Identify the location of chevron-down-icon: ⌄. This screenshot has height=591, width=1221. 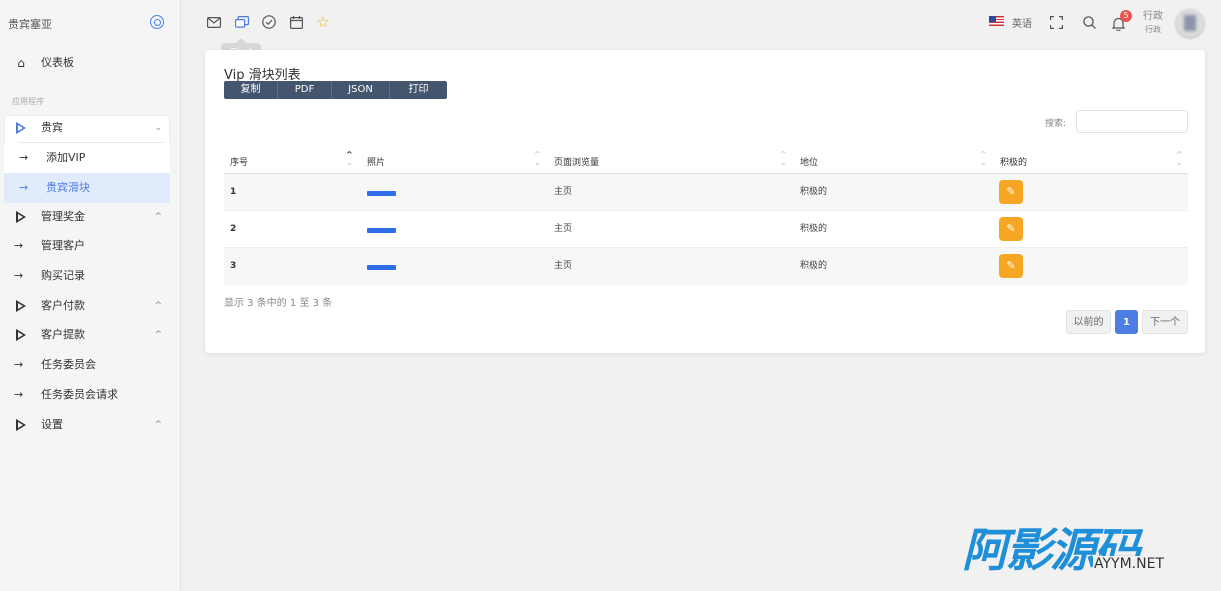
(158, 128).